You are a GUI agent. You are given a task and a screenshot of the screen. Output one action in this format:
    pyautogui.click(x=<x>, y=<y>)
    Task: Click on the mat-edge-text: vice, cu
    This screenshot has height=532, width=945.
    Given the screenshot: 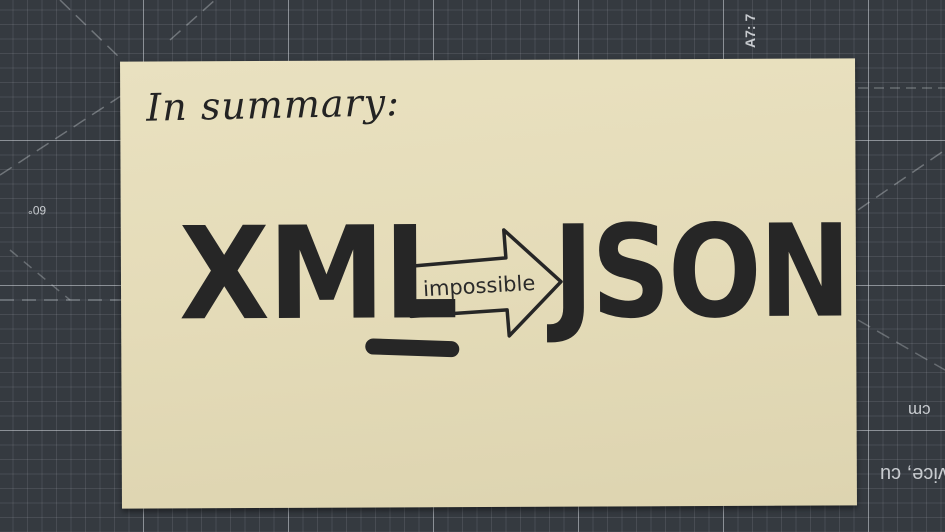 What is the action you would take?
    pyautogui.click(x=912, y=474)
    